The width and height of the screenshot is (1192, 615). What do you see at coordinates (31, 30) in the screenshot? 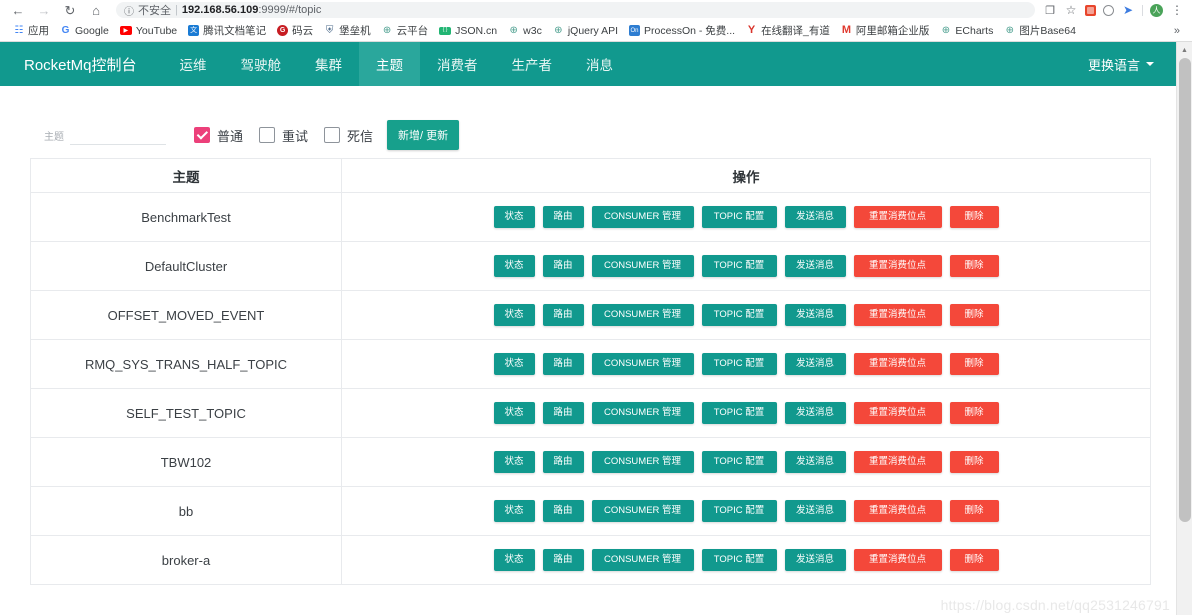
I see `bookmark-apps: ☷ 应用` at bounding box center [31, 30].